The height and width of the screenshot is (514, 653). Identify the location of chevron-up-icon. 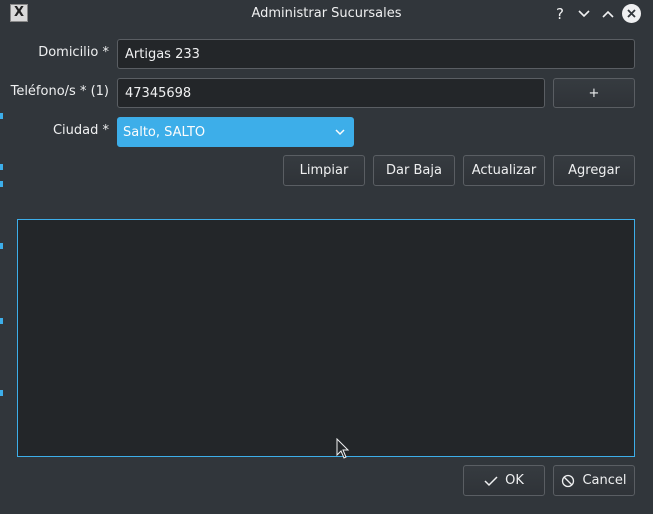
(608, 14).